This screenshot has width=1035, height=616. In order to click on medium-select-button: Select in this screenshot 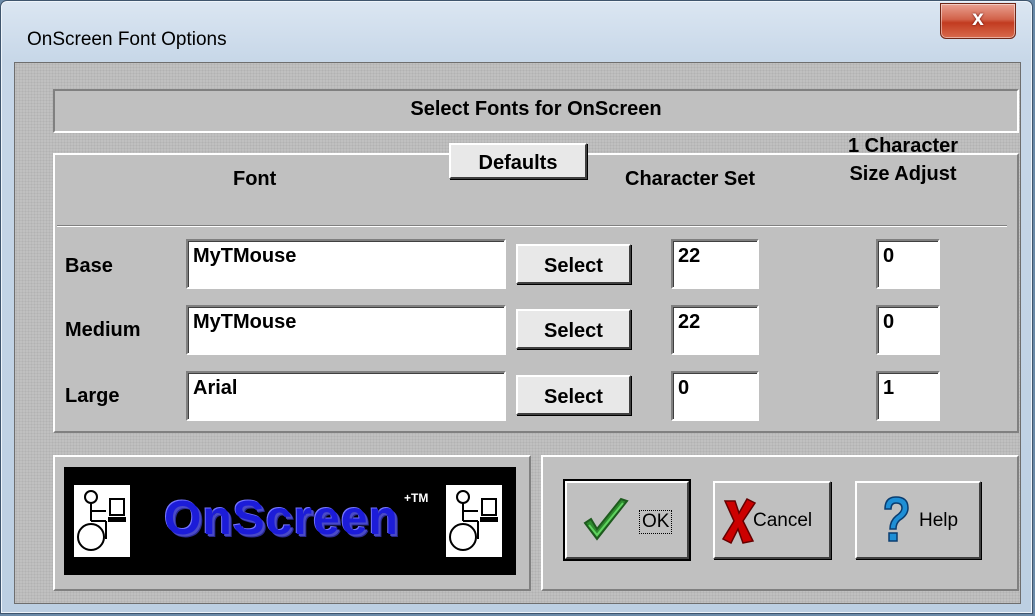, I will do `click(573, 329)`.